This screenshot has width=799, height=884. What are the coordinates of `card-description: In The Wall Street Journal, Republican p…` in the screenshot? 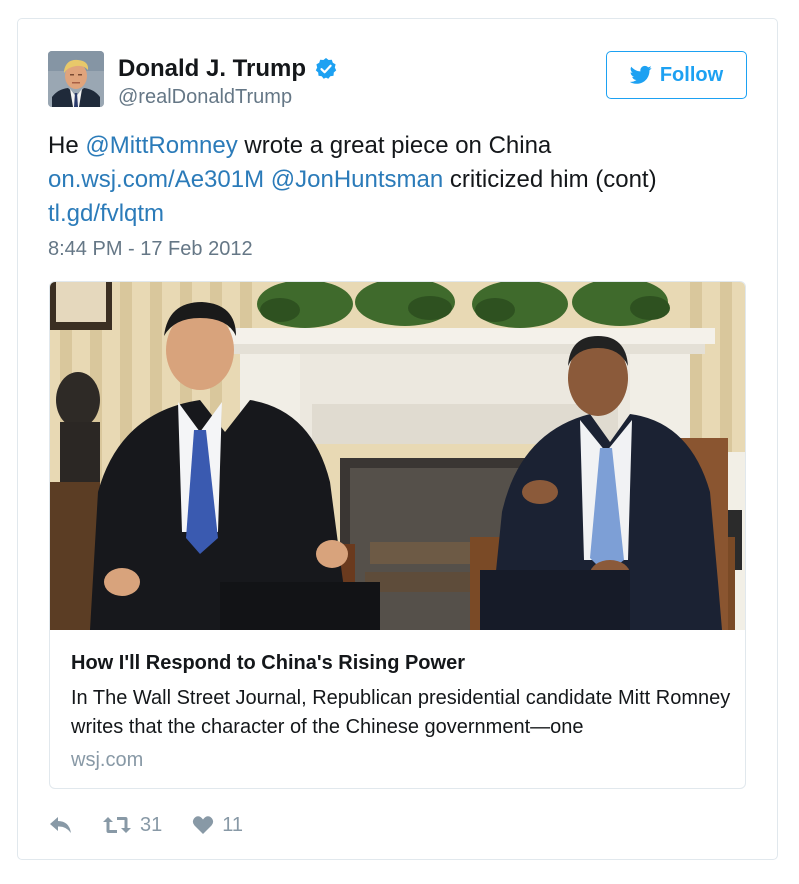 It's located at (401, 712).